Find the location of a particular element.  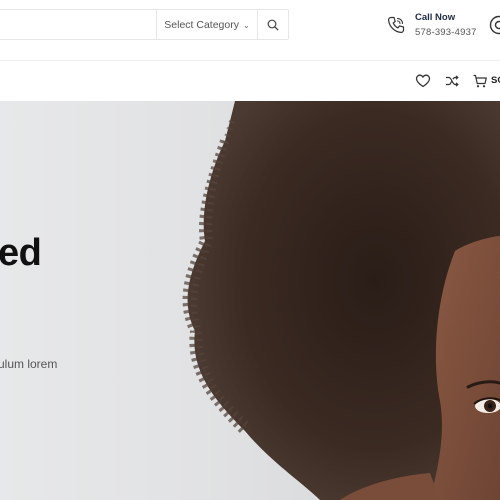

search-icon is located at coordinates (273, 24).